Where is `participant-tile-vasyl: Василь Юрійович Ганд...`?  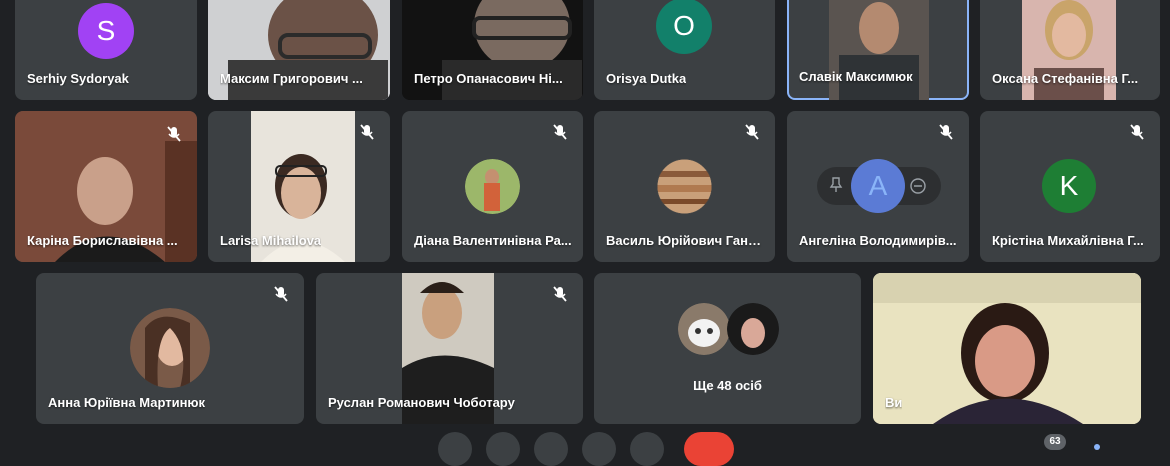 participant-tile-vasyl: Василь Юрійович Ганд... is located at coordinates (684, 186).